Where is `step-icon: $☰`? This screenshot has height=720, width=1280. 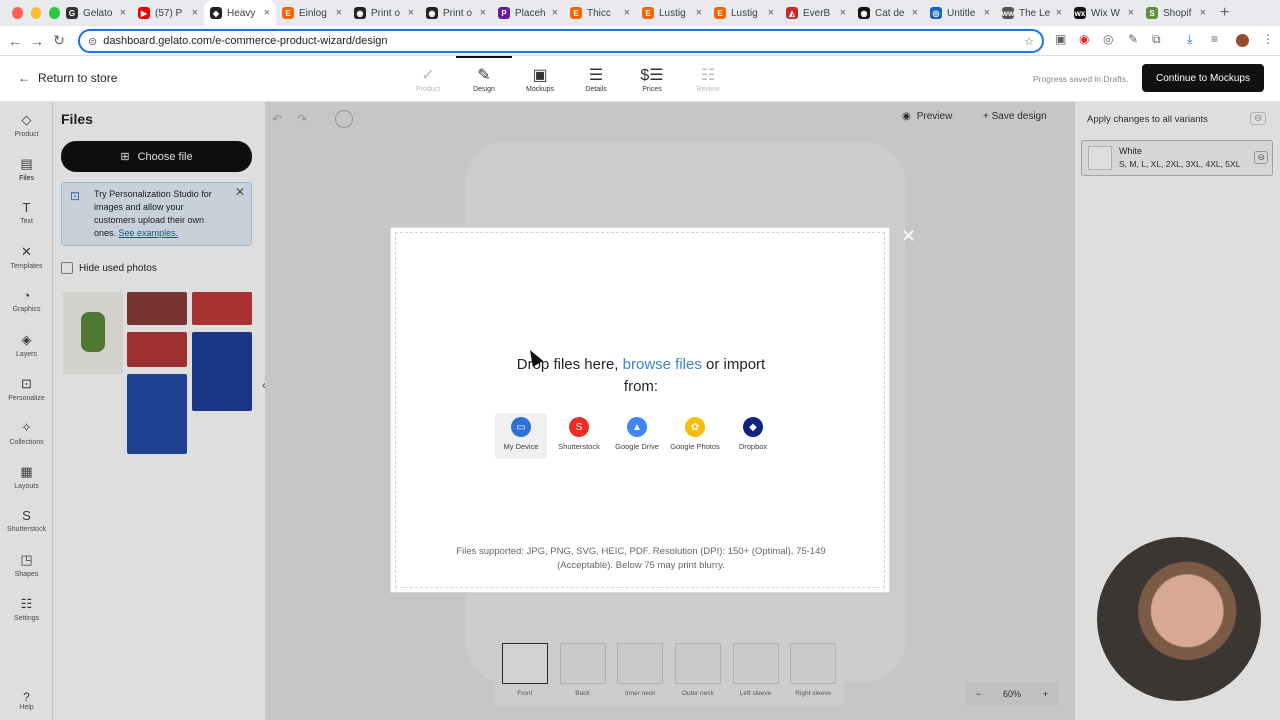
step-icon: $☰ is located at coordinates (652, 75).